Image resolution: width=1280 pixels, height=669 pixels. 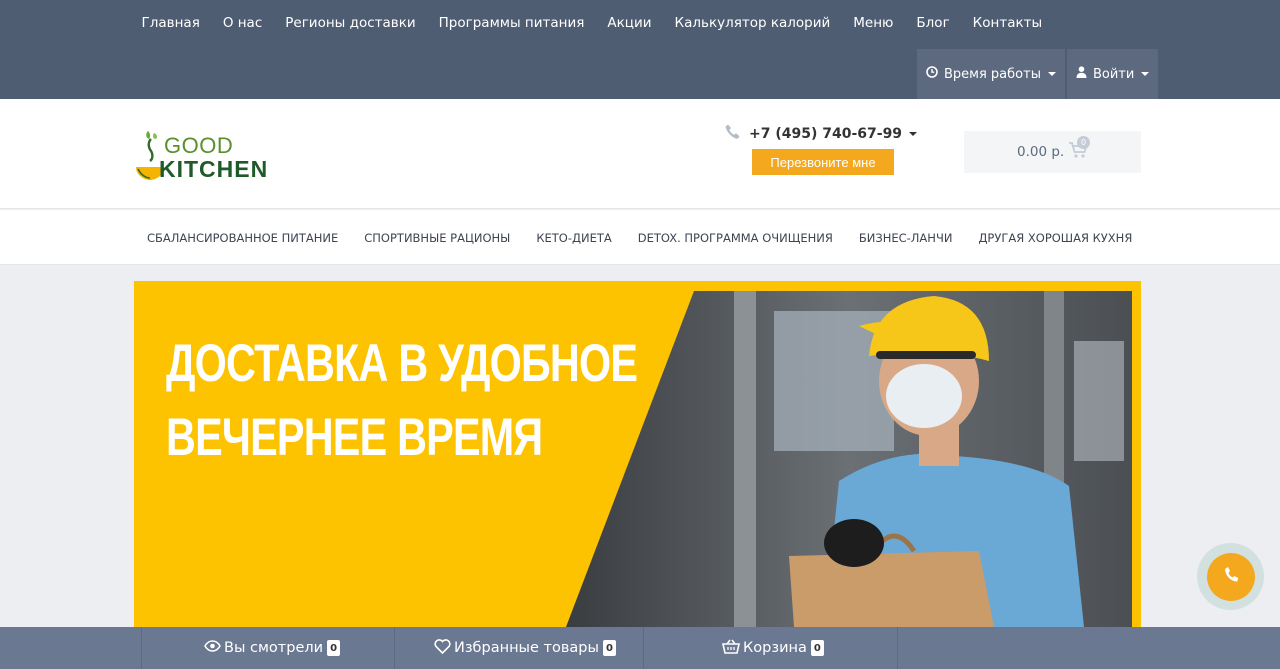 I want to click on hours-dropdown: Время работы, so click(x=991, y=74).